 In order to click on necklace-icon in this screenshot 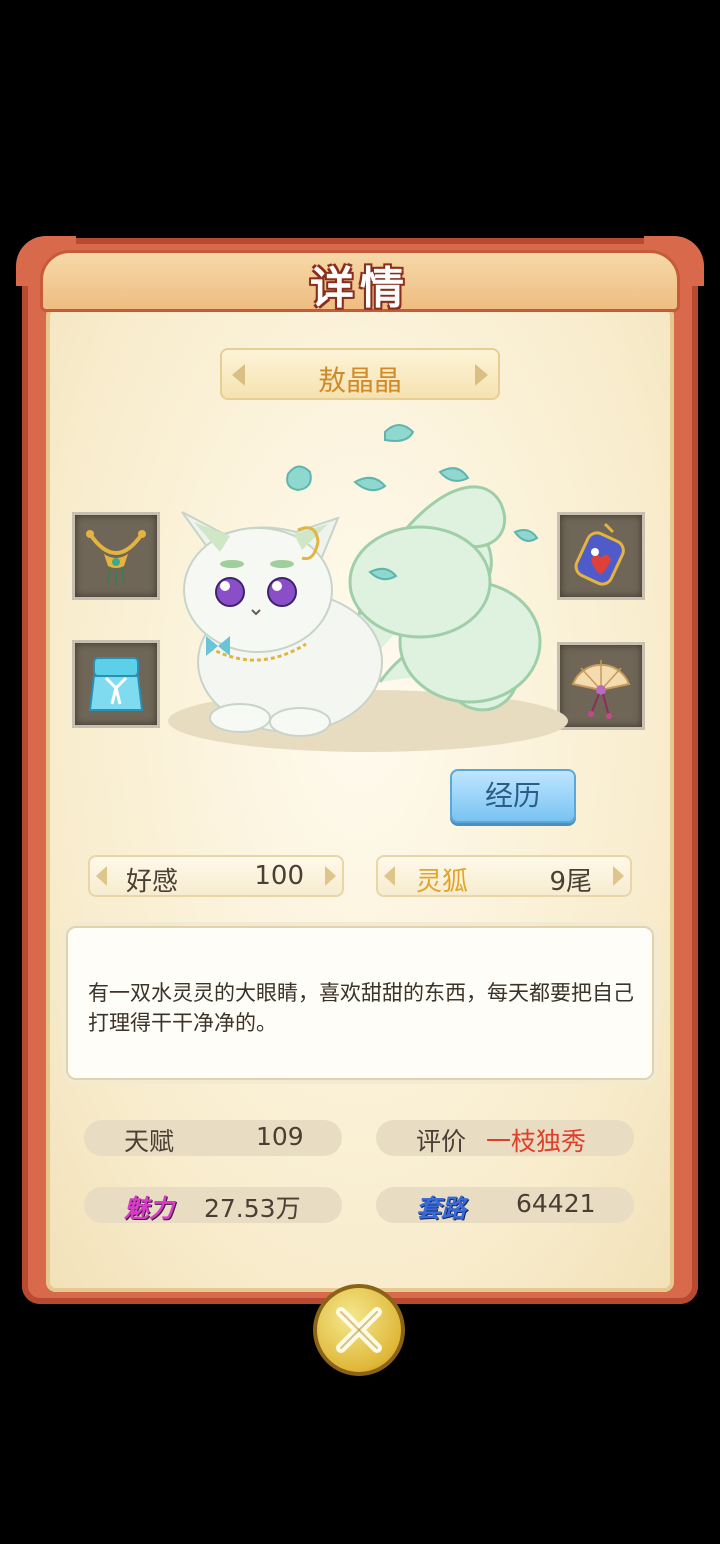, I will do `click(116, 558)`.